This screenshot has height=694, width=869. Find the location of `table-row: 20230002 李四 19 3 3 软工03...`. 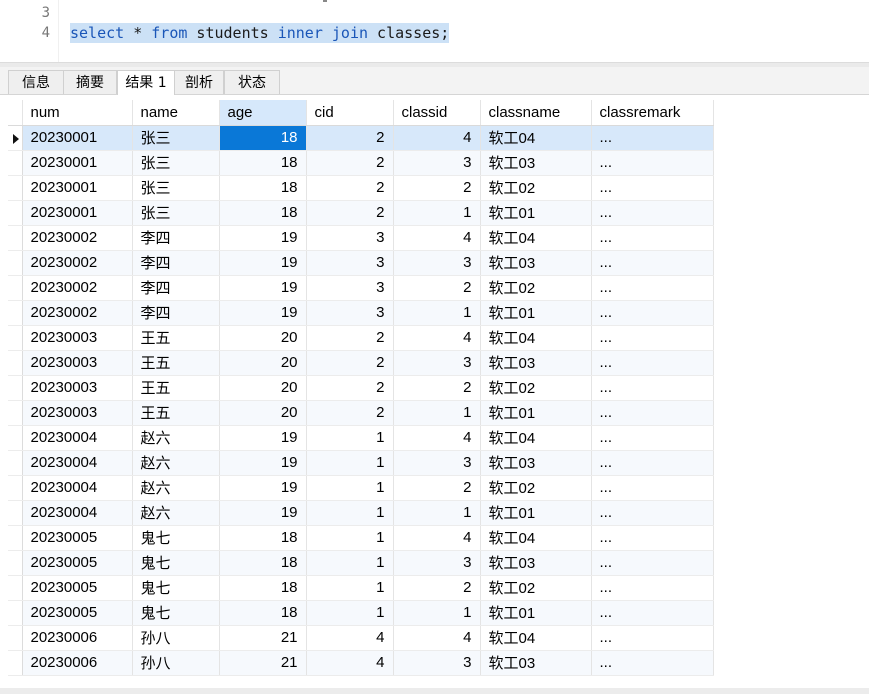

table-row: 20230002 李四 19 3 3 软工03... is located at coordinates (361, 263).